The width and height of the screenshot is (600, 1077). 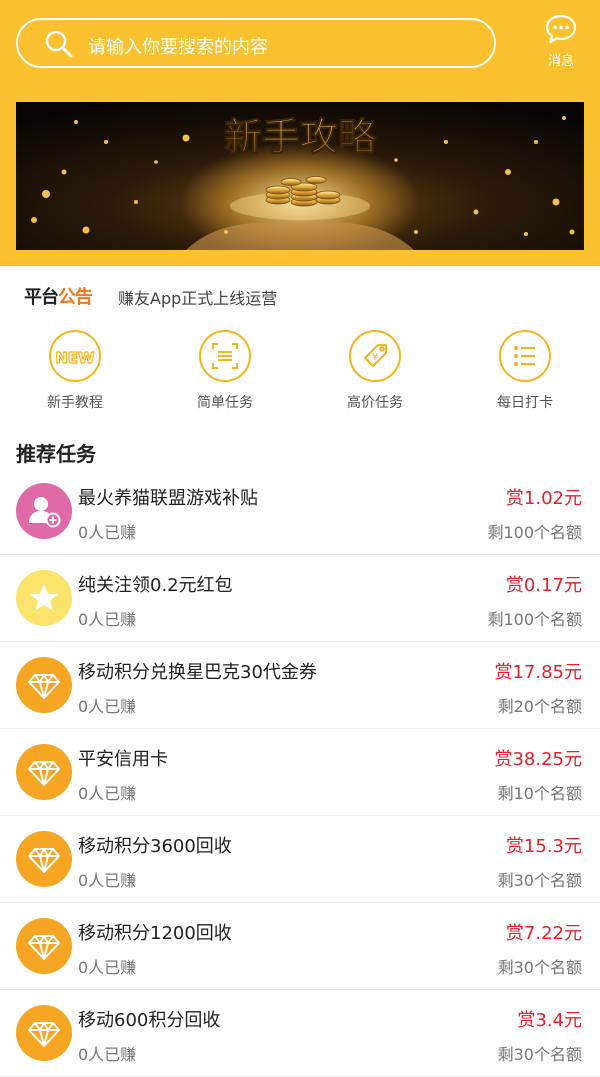 I want to click on quick-action-tutorial: NEW 新手教程, so click(x=75, y=371).